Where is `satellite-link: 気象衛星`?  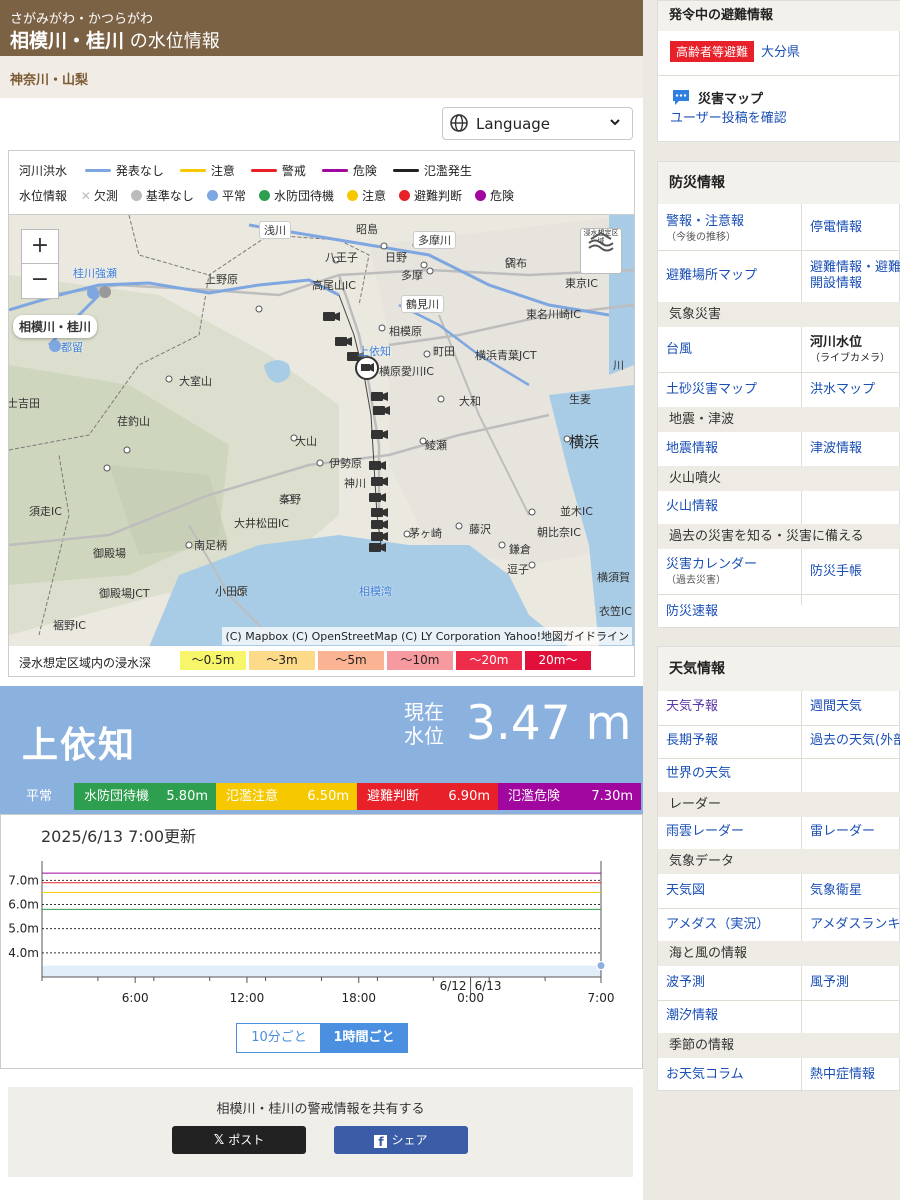
satellite-link: 気象衛星 is located at coordinates (836, 891).